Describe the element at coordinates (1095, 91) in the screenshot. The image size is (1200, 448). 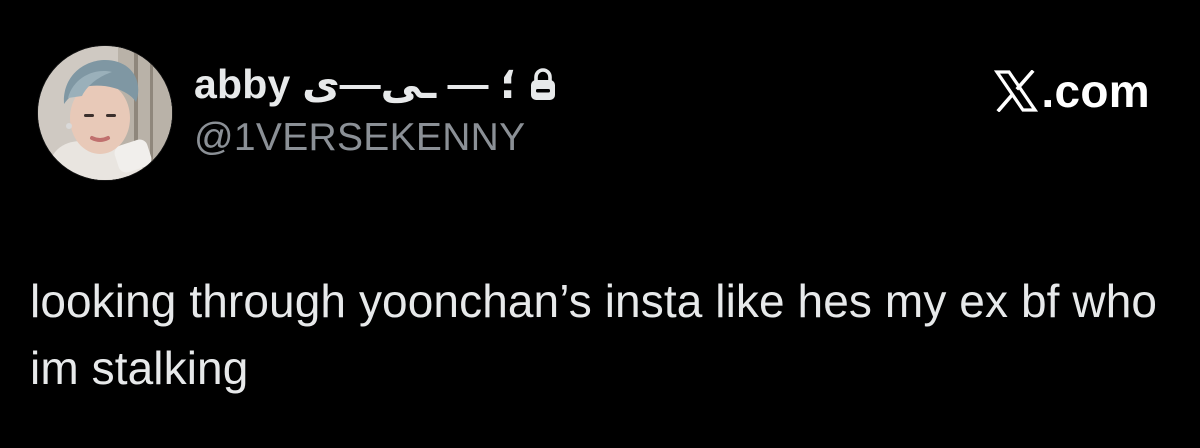
I see `site-domain: .com` at that location.